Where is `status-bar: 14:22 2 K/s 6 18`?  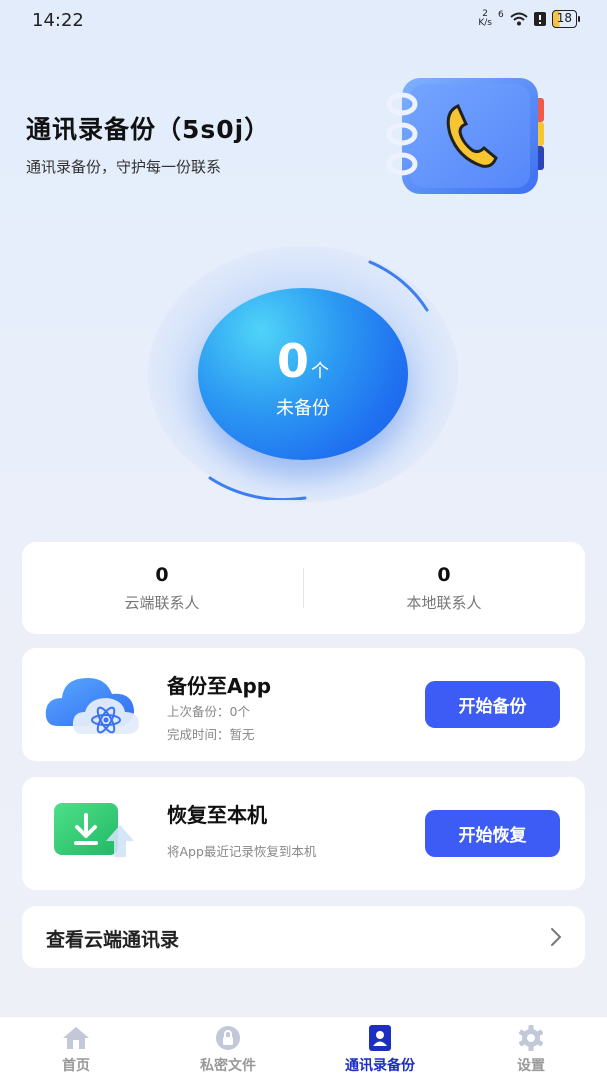
status-bar: 14:22 2 K/s 6 18 is located at coordinates (303, 20).